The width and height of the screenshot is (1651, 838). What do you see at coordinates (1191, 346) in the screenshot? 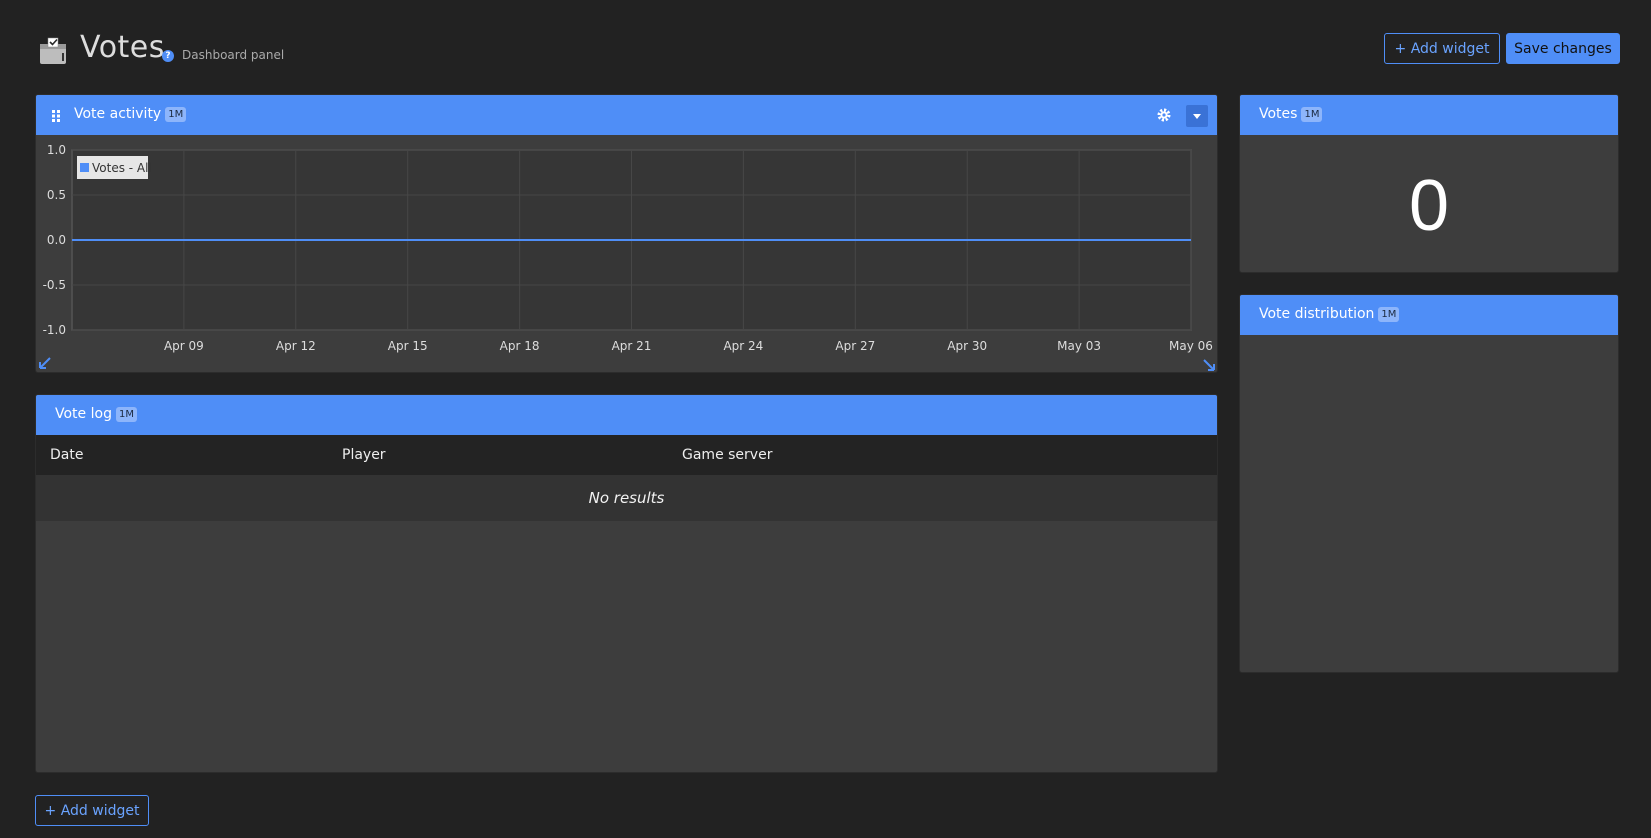
I see `x-tick-label: May 06` at bounding box center [1191, 346].